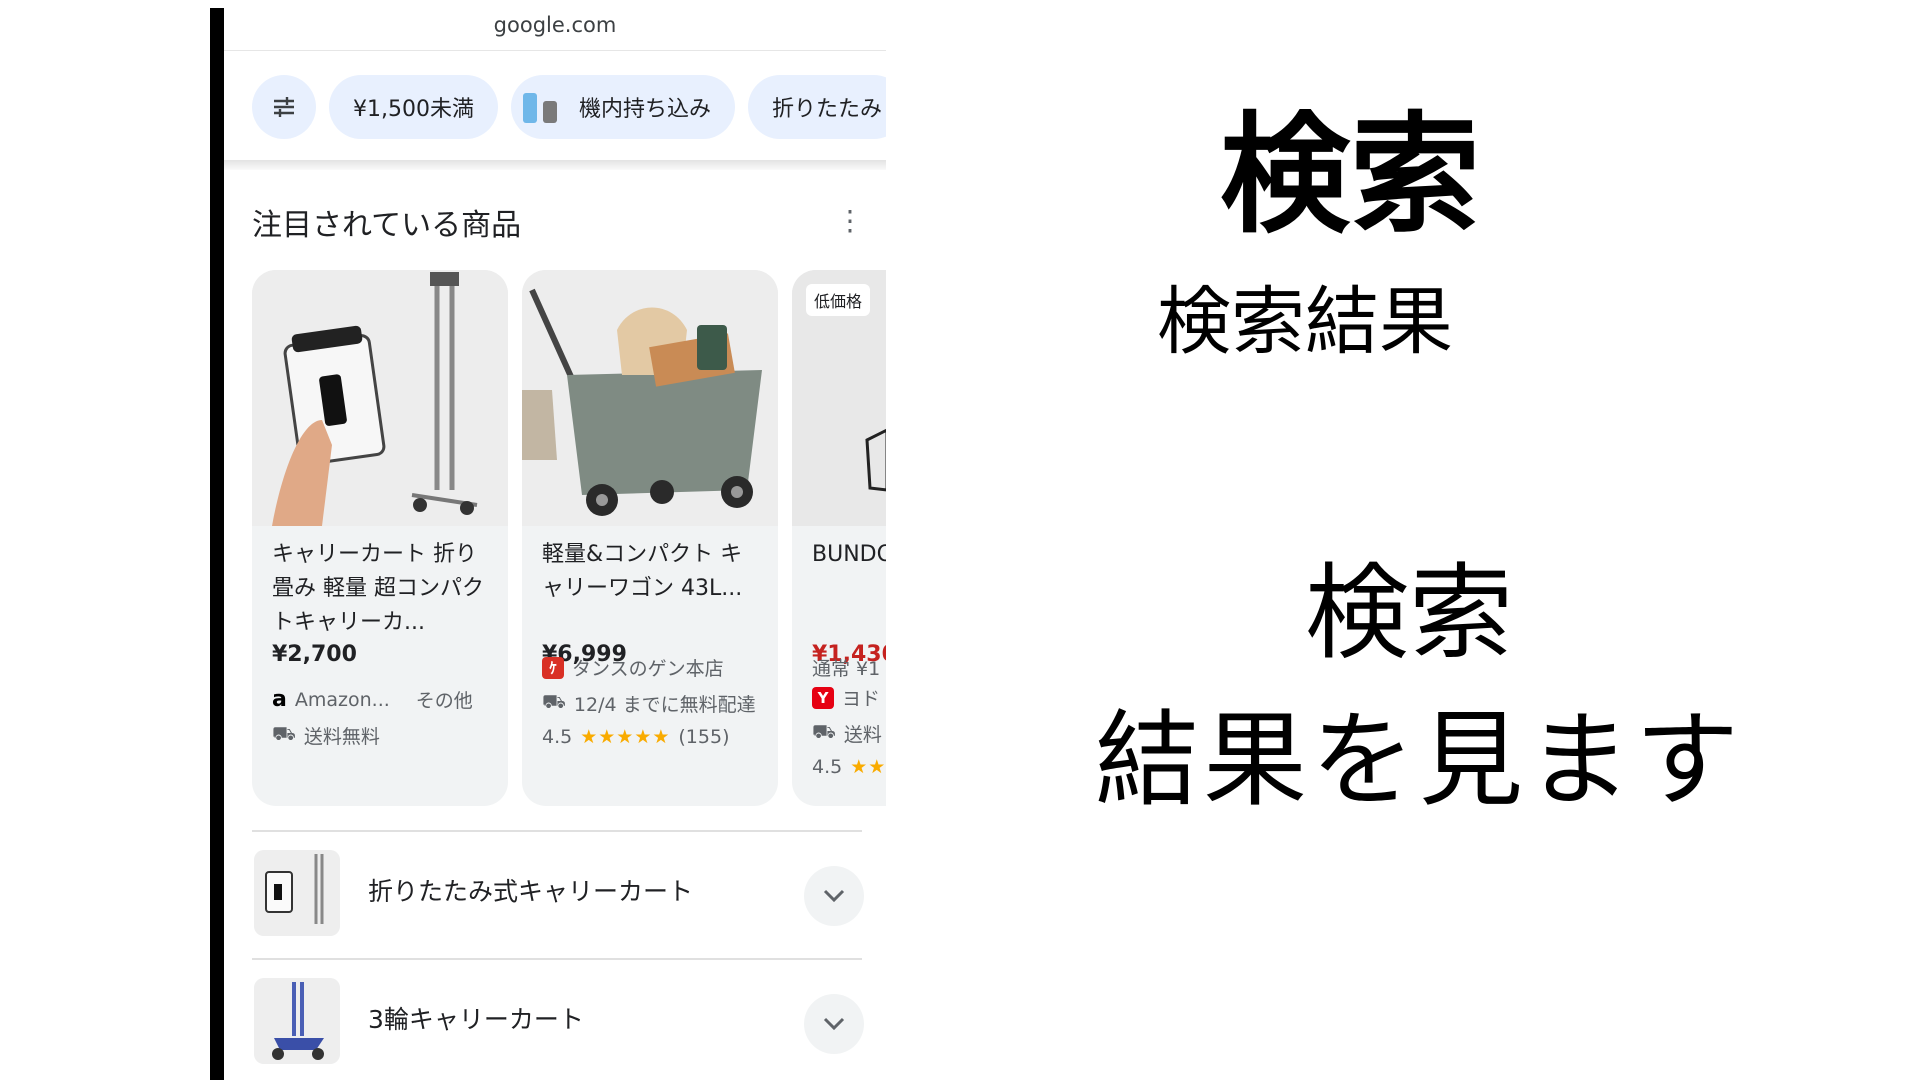 The height and width of the screenshot is (1080, 1920). Describe the element at coordinates (279, 699) in the screenshot. I see `amazon-logo-icon: a` at that location.